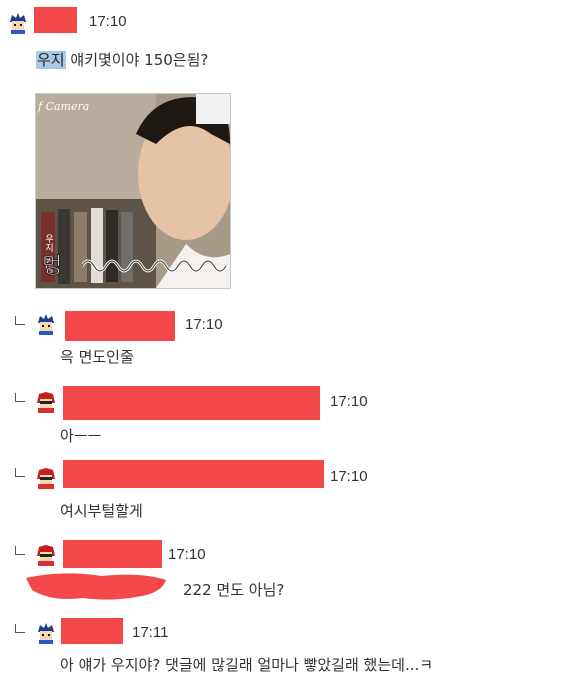 The image size is (578, 678). What do you see at coordinates (97, 357) in the screenshot?
I see `comment-text: 윽 면도인줄` at bounding box center [97, 357].